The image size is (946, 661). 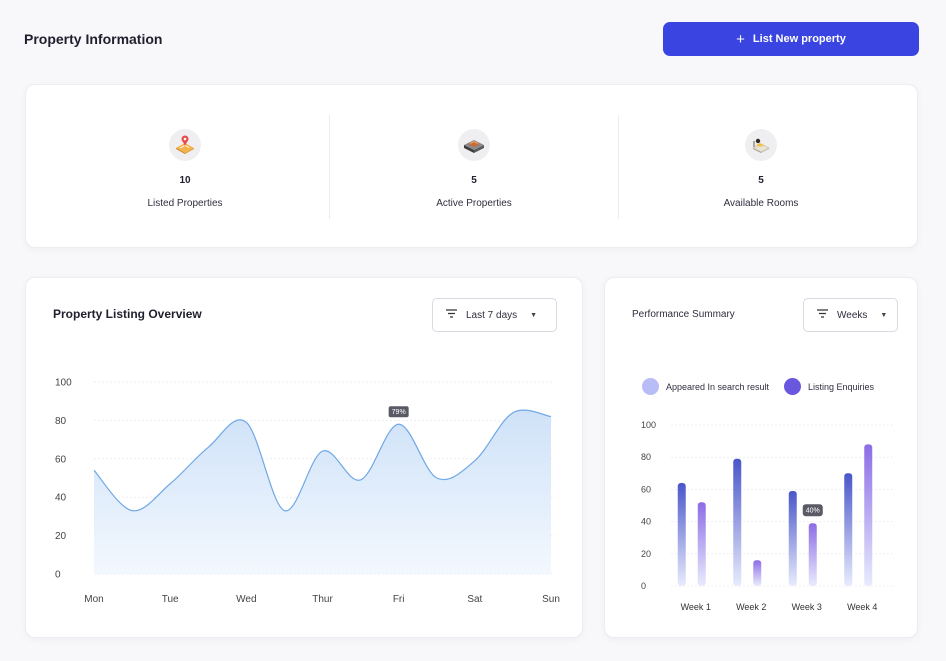 What do you see at coordinates (474, 203) in the screenshot?
I see `stat-label: Active Properties` at bounding box center [474, 203].